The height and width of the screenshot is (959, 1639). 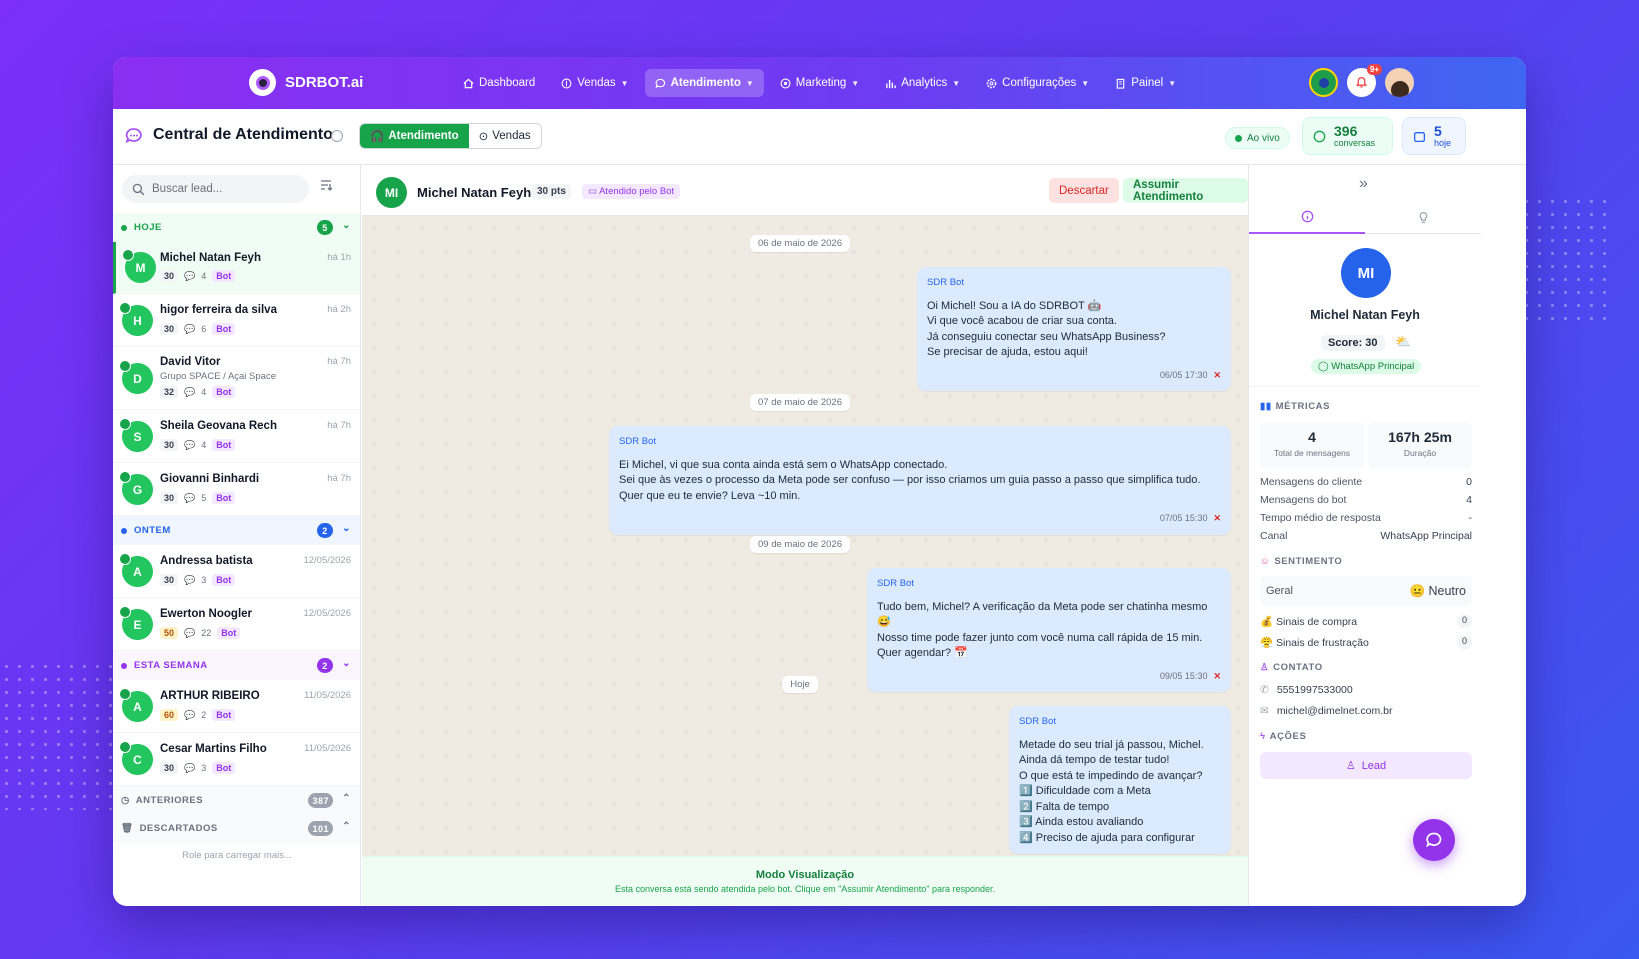 I want to click on toggle-vendas: ⊙ Vendas, so click(x=505, y=136).